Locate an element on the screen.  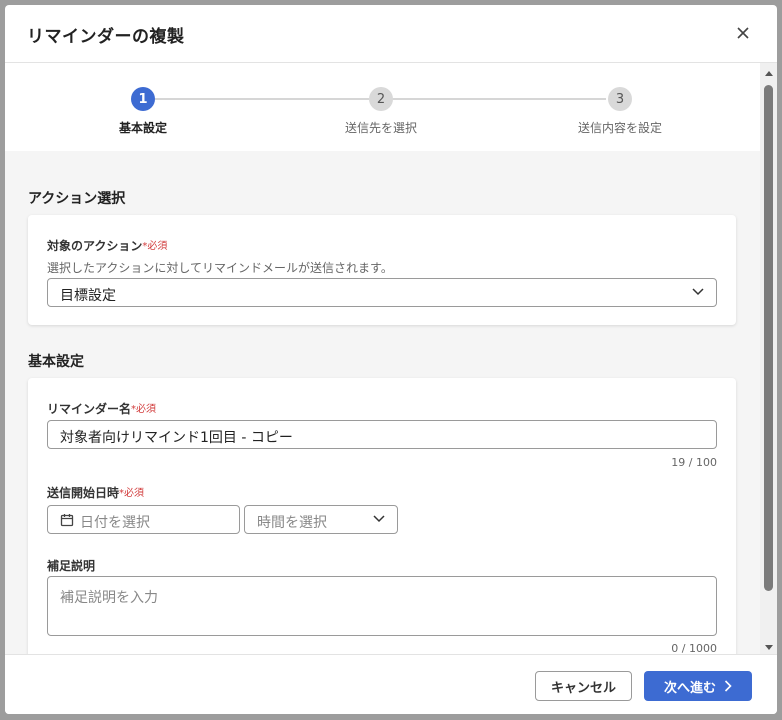
scroll-up-arrow is located at coordinates (769, 73).